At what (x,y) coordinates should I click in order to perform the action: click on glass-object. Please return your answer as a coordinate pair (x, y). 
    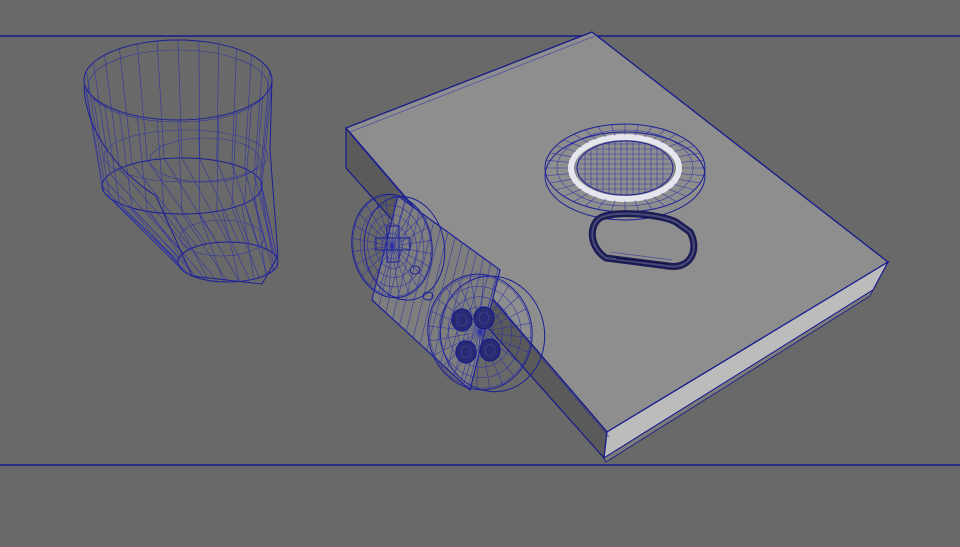
    Looking at the image, I should click on (181, 162).